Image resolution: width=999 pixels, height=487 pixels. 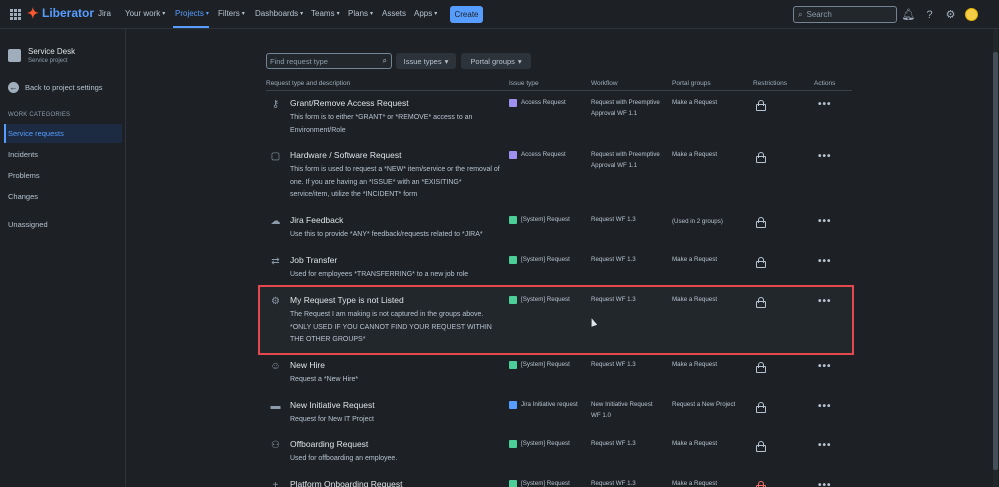 I want to click on sidebar-item-unassigned: Unassigned, so click(x=63, y=224).